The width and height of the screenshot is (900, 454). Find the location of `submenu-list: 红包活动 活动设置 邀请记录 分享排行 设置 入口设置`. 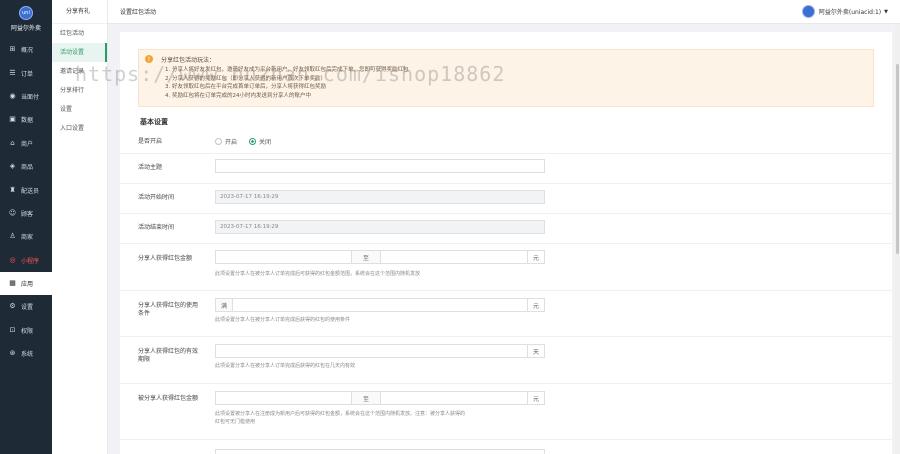

submenu-list: 红包活动 活动设置 邀请记录 分享排行 设置 入口设置 is located at coordinates (79, 81).